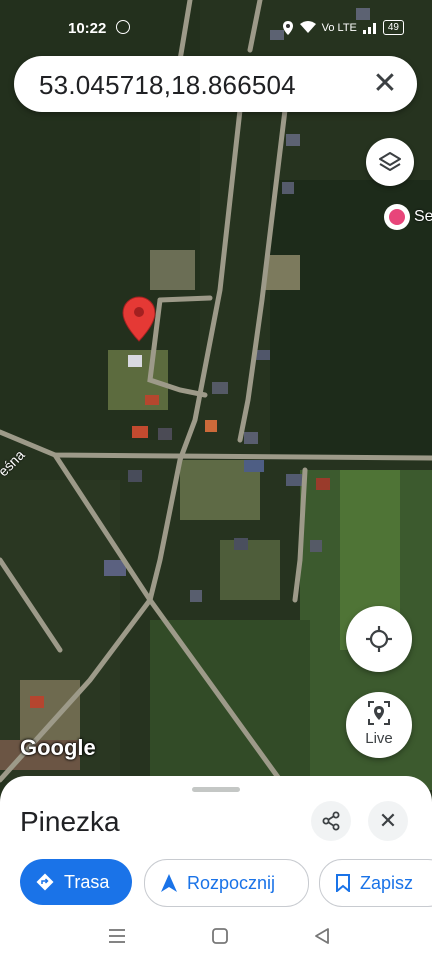 The image size is (432, 960). I want to click on network-type: Vo LTE, so click(339, 27).